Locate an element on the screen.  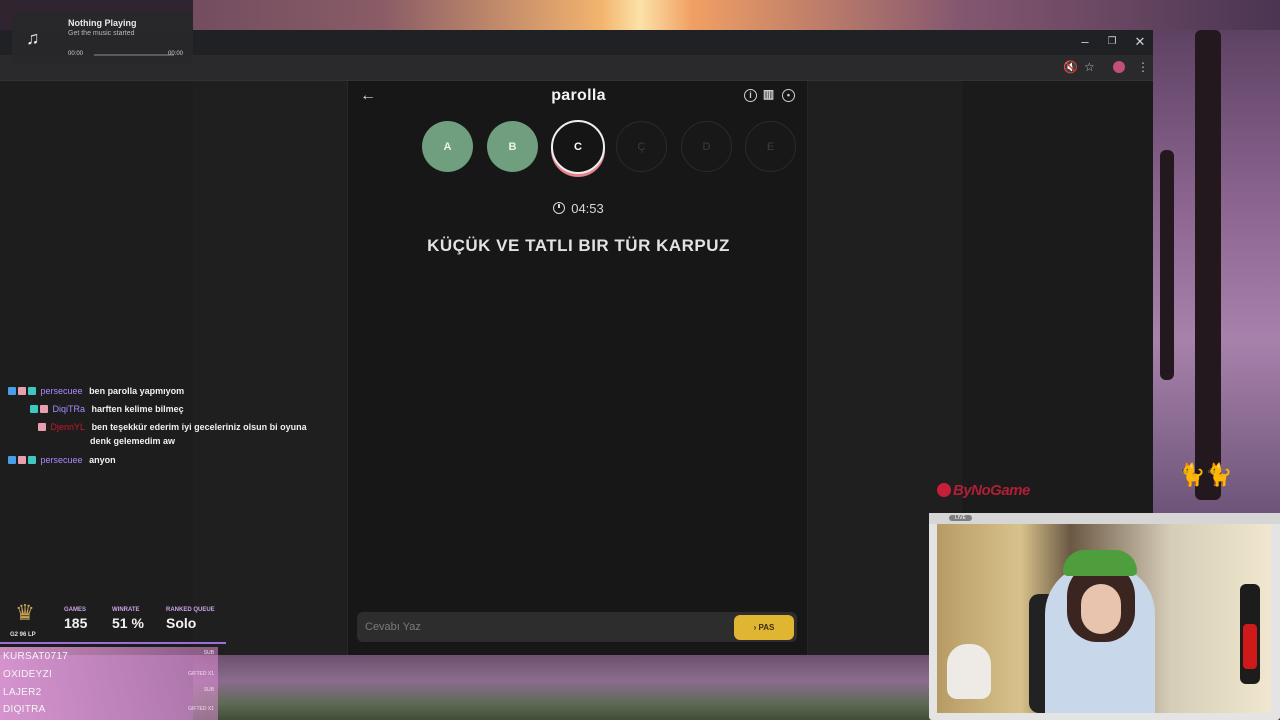
sub-name: KURSAT0717 is located at coordinates (36, 656).